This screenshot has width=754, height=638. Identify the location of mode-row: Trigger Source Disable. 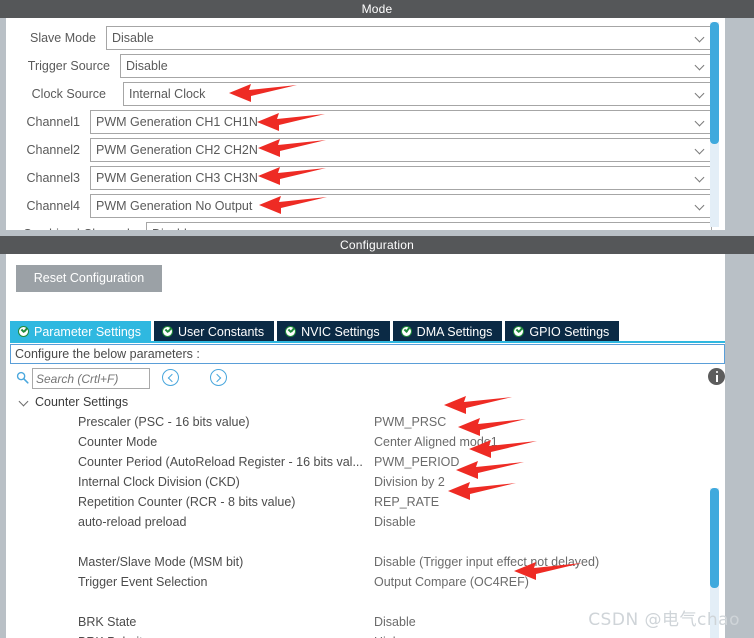
(359, 66).